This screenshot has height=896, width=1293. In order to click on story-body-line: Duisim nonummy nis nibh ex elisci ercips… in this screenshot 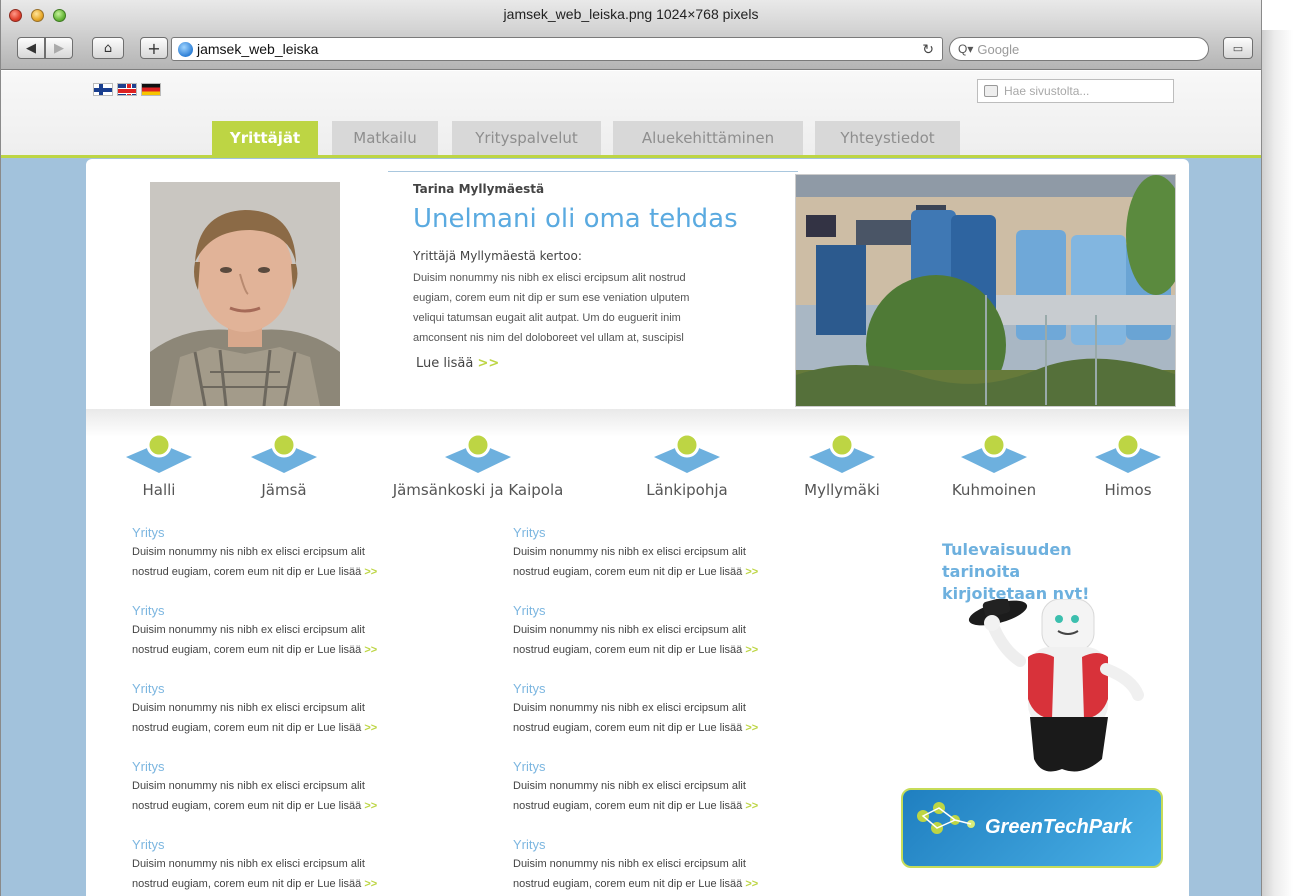, I will do `click(549, 278)`.